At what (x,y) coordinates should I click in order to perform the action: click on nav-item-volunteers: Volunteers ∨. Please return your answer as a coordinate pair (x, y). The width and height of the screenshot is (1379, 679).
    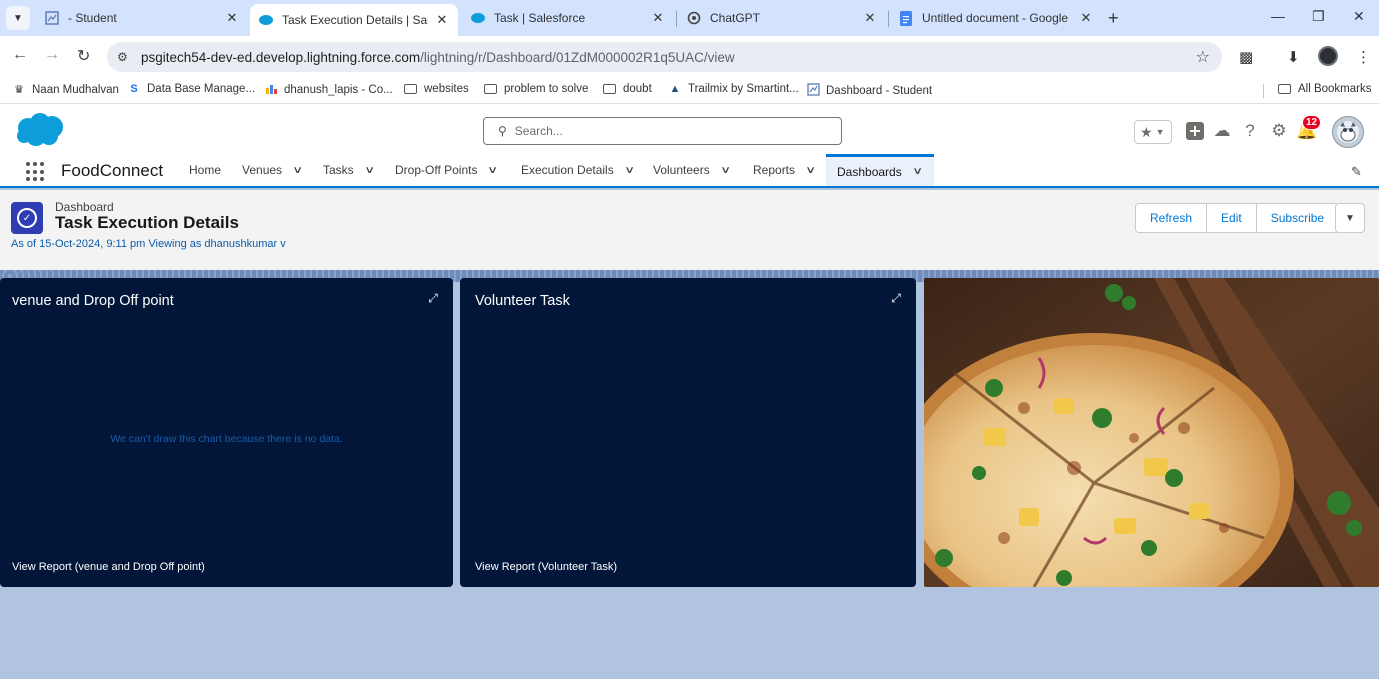
    Looking at the image, I should click on (692, 170).